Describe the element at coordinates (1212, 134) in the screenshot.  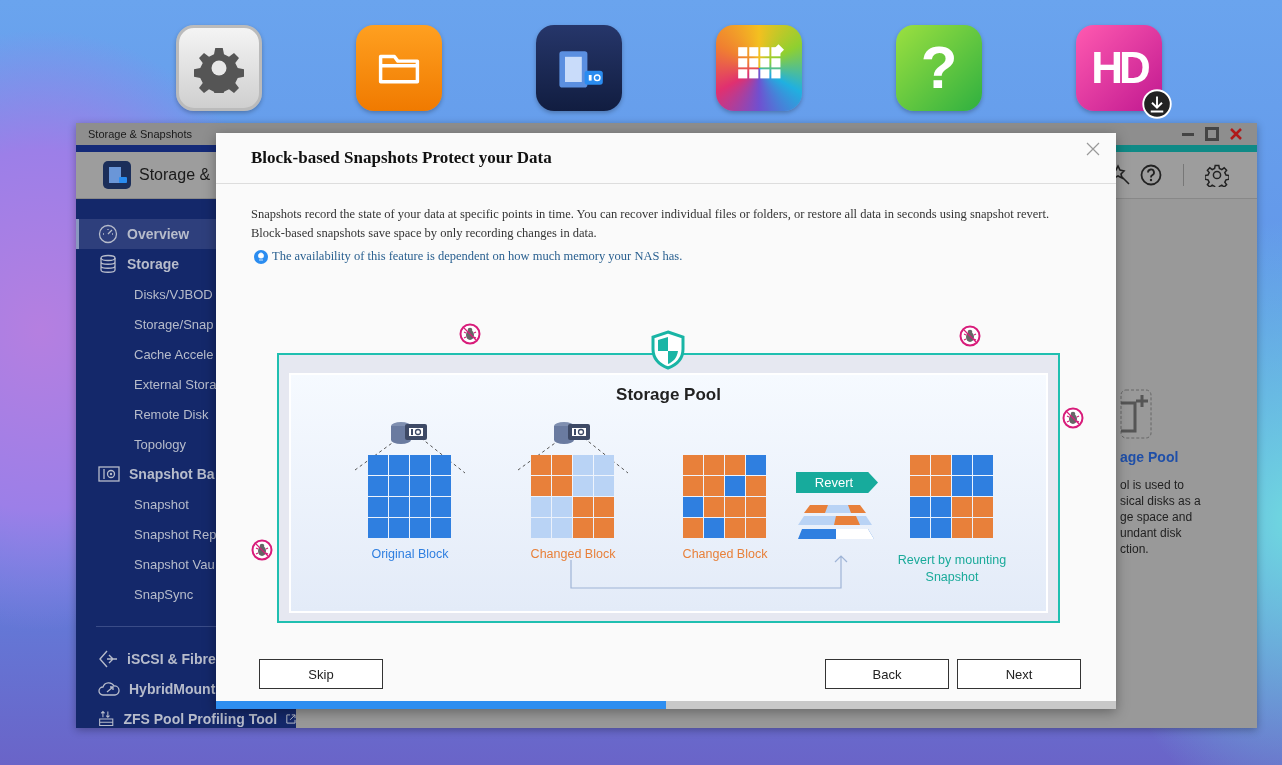
I see `maximize-button` at that location.